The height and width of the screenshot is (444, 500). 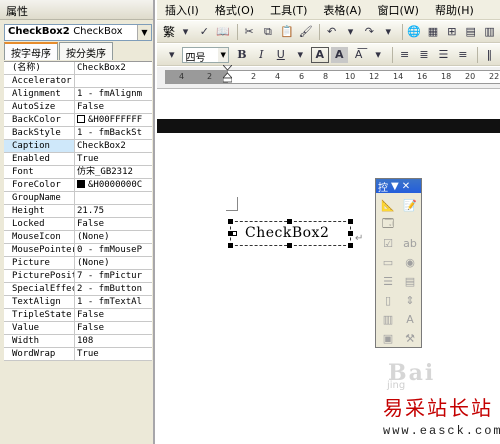 I want to click on property-row: MousePointer 0 - fmMouseP, so click(x=78, y=250).